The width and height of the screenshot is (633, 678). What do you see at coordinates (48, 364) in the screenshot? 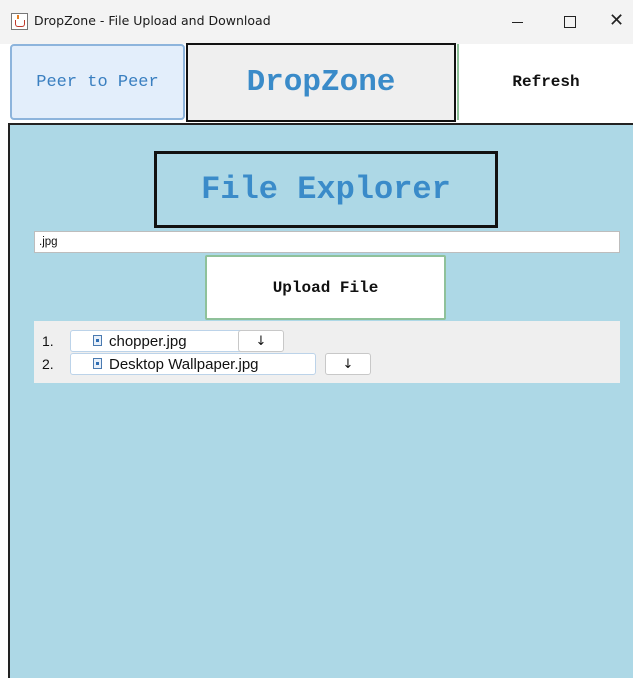
I see `row-index: 2.` at bounding box center [48, 364].